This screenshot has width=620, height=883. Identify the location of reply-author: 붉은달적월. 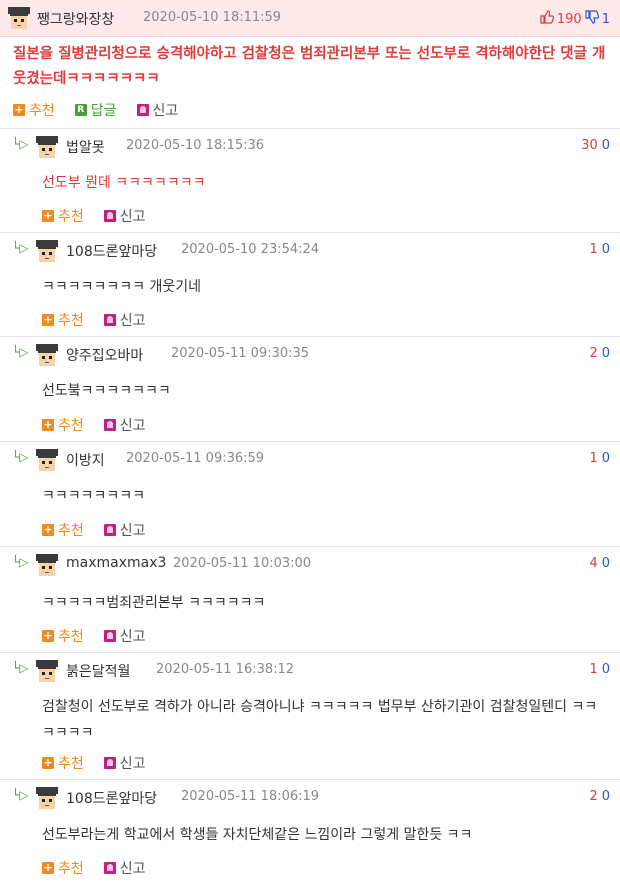
(98, 671).